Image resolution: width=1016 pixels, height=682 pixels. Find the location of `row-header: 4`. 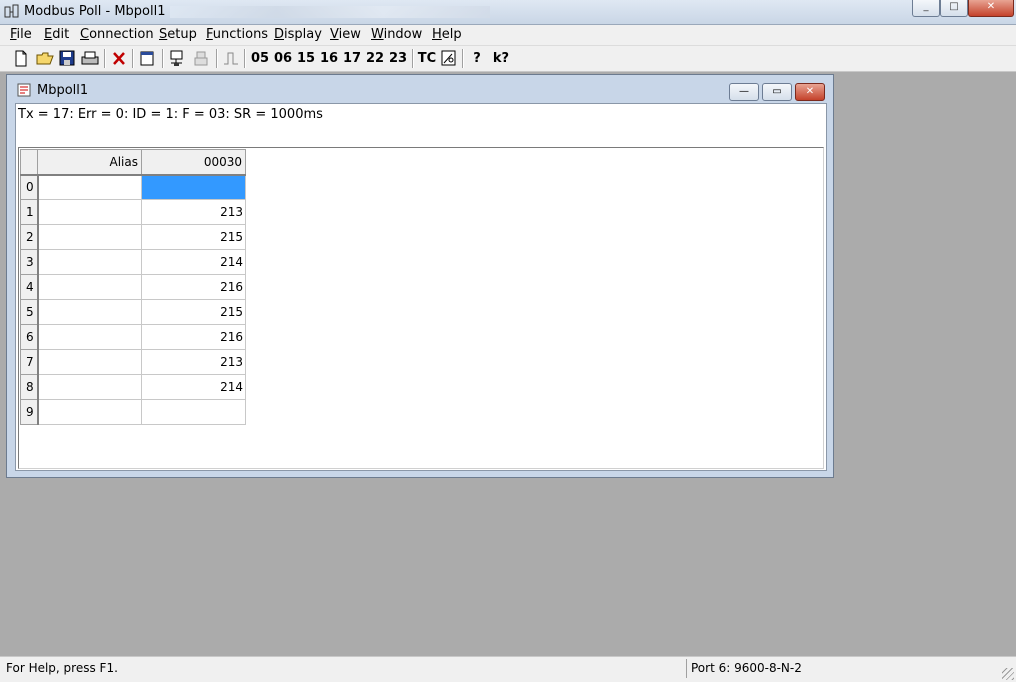

row-header: 4 is located at coordinates (29, 287).